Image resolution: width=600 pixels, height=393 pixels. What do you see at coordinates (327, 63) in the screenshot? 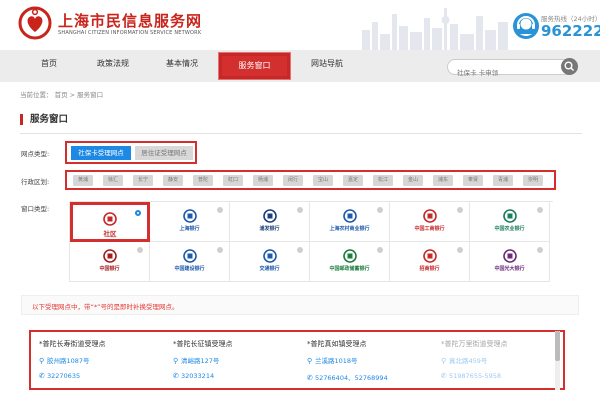
I see `nav-site-guide: 网站导航` at bounding box center [327, 63].